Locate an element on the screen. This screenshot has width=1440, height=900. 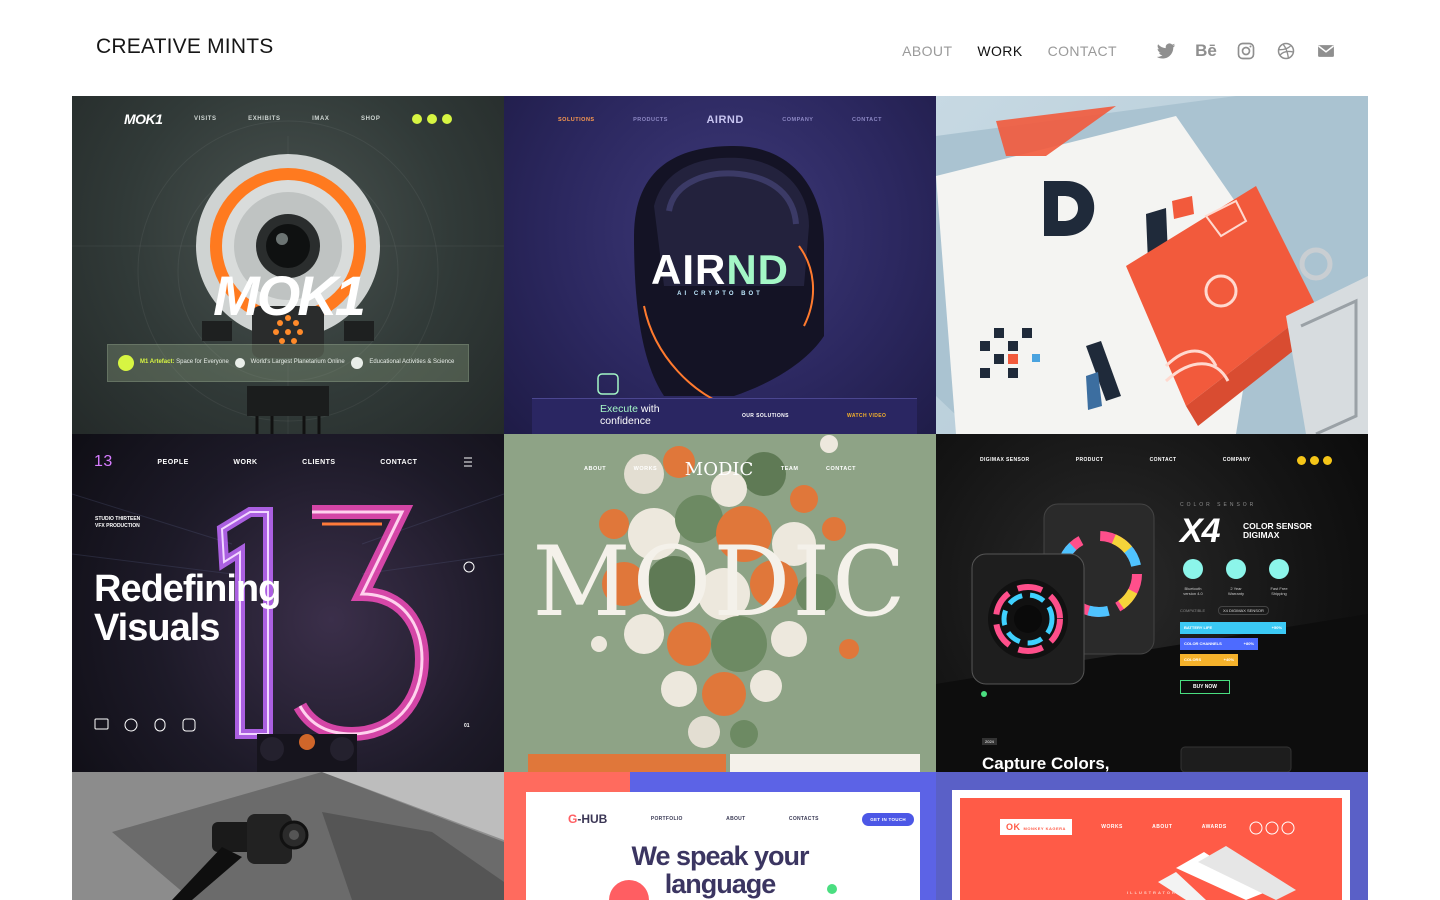
nav-link-work: WORK is located at coordinates (999, 51).